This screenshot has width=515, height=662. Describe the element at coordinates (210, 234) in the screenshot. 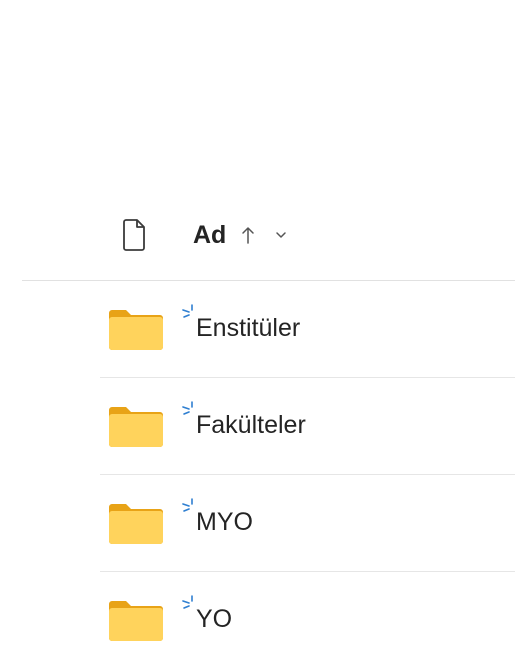

I see `name-column-label: Ad` at that location.